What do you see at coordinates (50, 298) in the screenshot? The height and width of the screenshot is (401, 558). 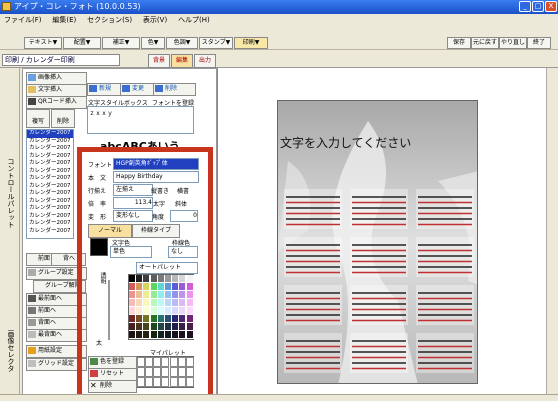 I see `bring-to-front-label: 最前面へ` at bounding box center [50, 298].